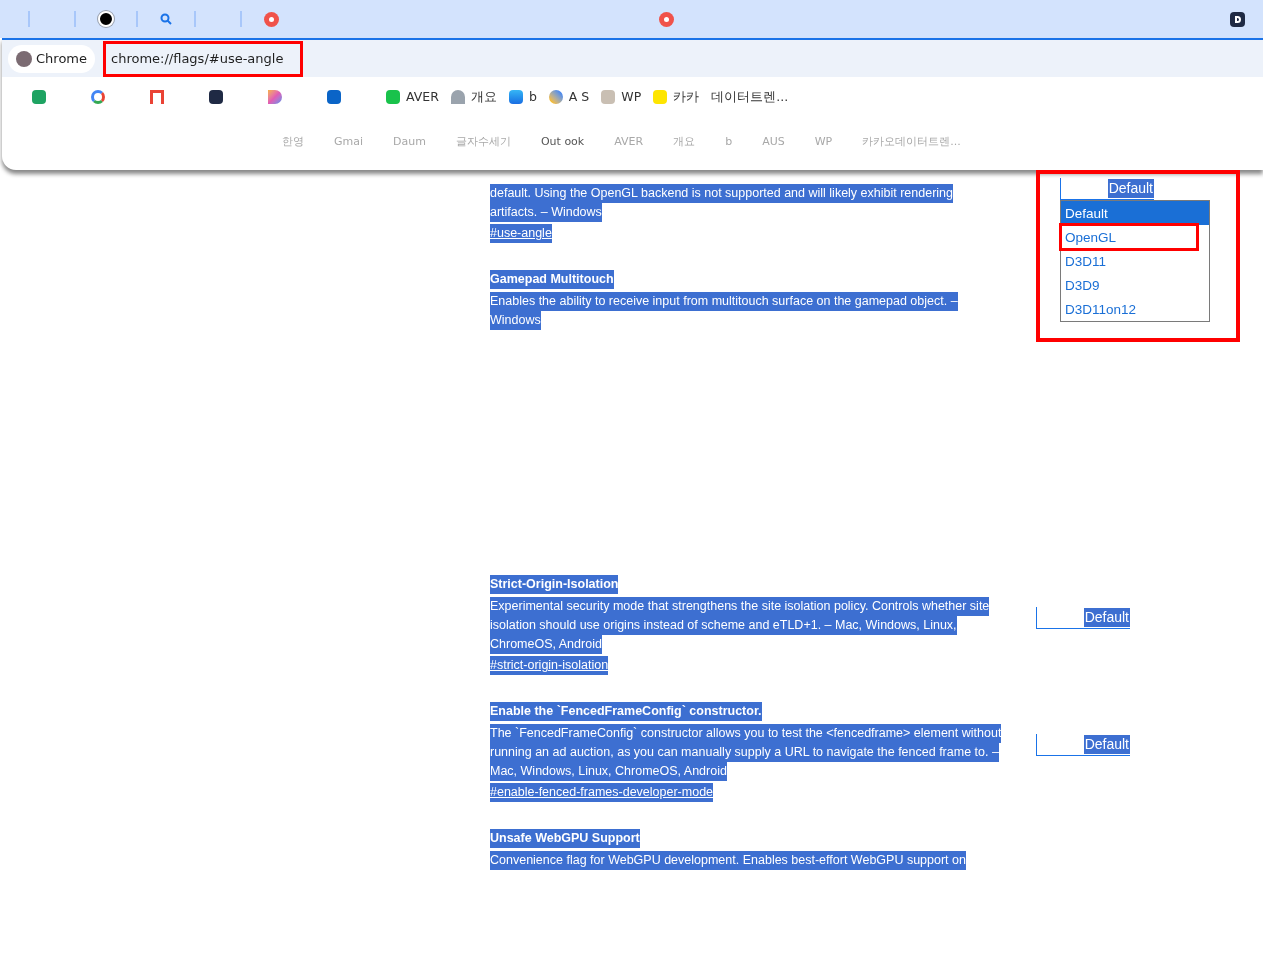 The height and width of the screenshot is (957, 1263). I want to click on search-icon, so click(166, 19).